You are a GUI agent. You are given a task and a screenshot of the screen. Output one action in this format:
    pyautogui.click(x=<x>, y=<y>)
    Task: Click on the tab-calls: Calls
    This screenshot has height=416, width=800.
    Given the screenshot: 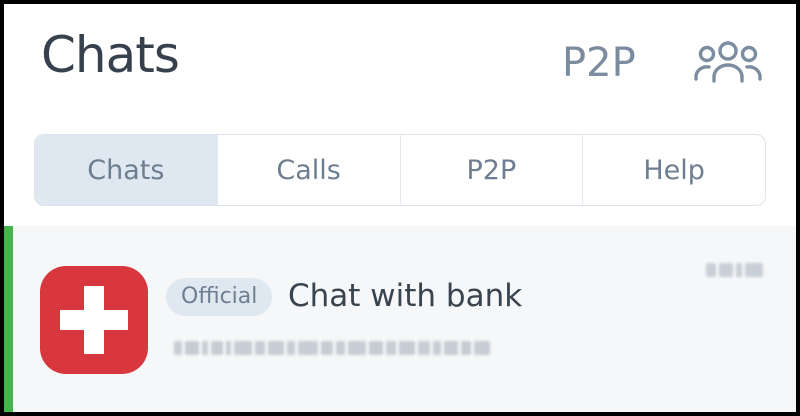 What is the action you would take?
    pyautogui.click(x=309, y=170)
    